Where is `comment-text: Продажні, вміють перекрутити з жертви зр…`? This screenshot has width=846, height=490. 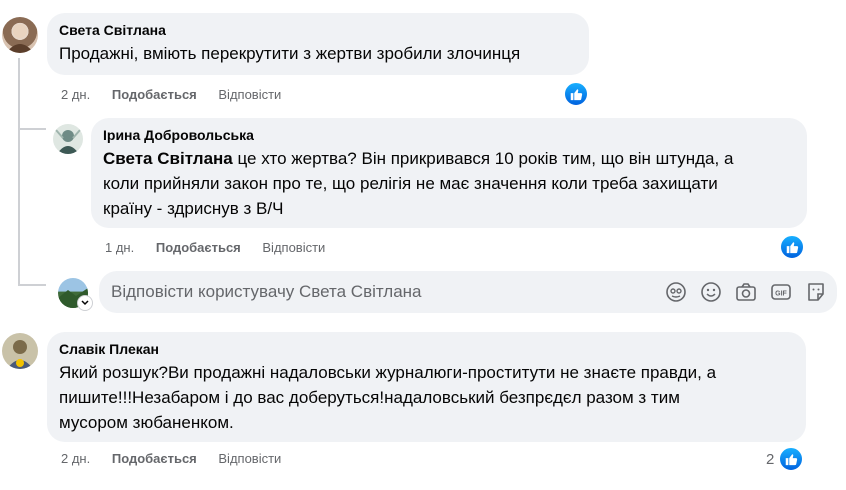 comment-text: Продажні, вміють перекрутити з жертви зр… is located at coordinates (290, 53).